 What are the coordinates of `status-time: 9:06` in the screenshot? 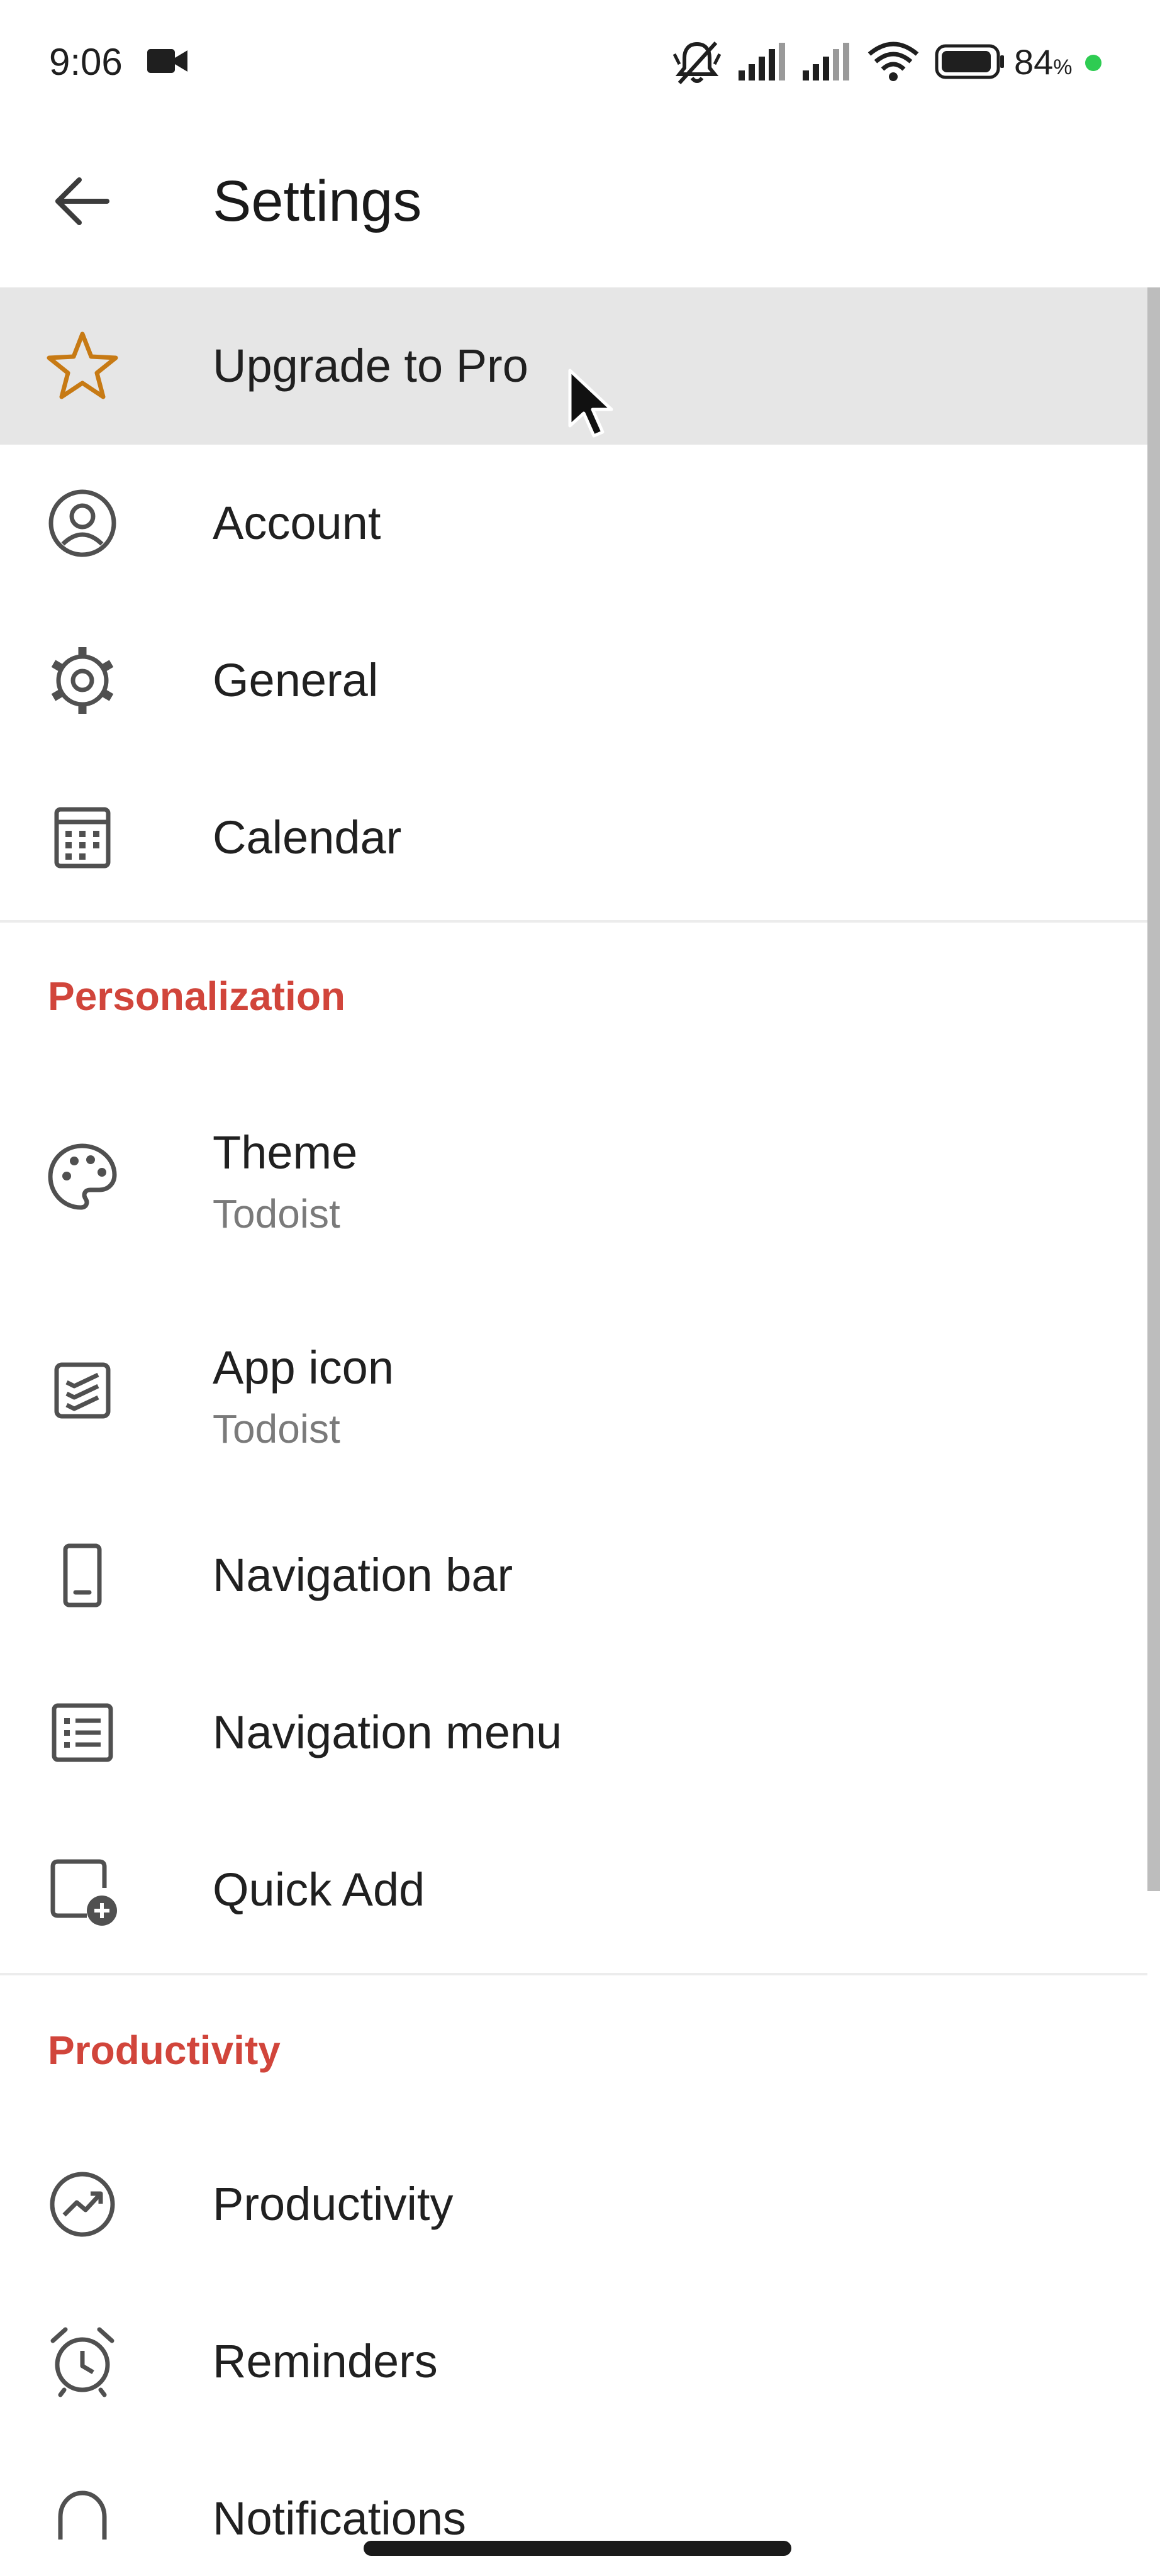 It's located at (86, 62).